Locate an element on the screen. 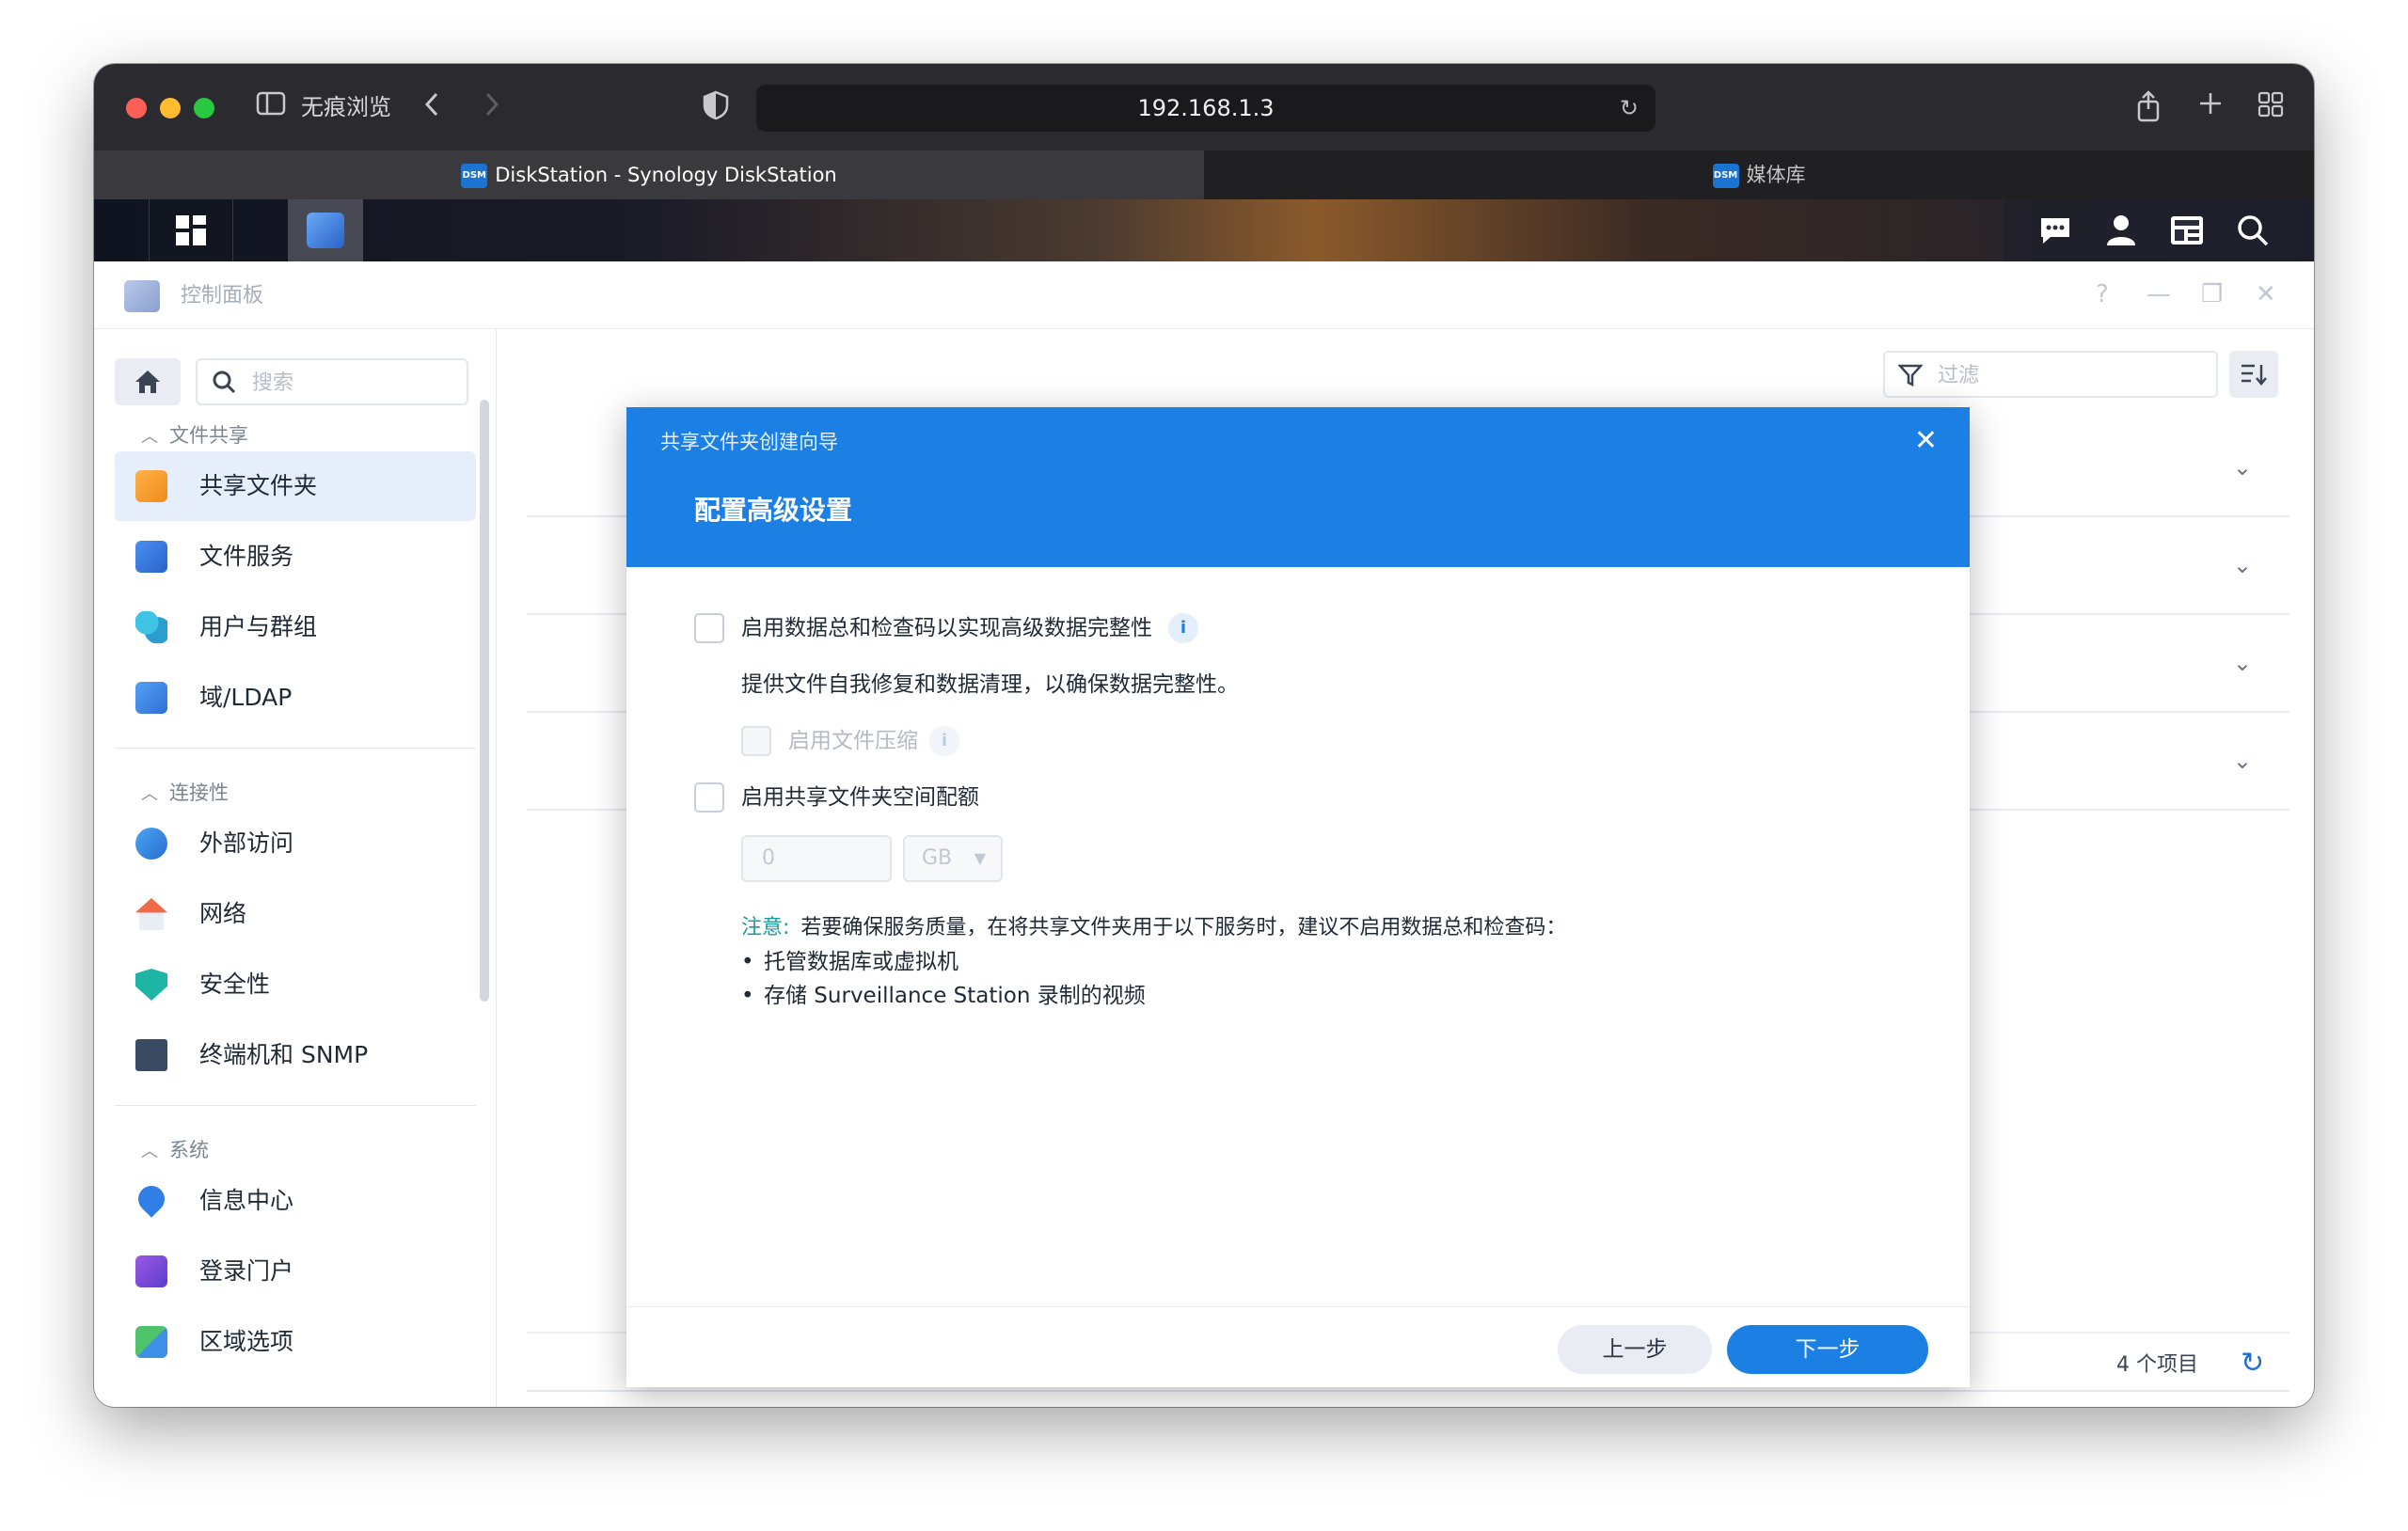  external-access-icon is located at coordinates (151, 844).